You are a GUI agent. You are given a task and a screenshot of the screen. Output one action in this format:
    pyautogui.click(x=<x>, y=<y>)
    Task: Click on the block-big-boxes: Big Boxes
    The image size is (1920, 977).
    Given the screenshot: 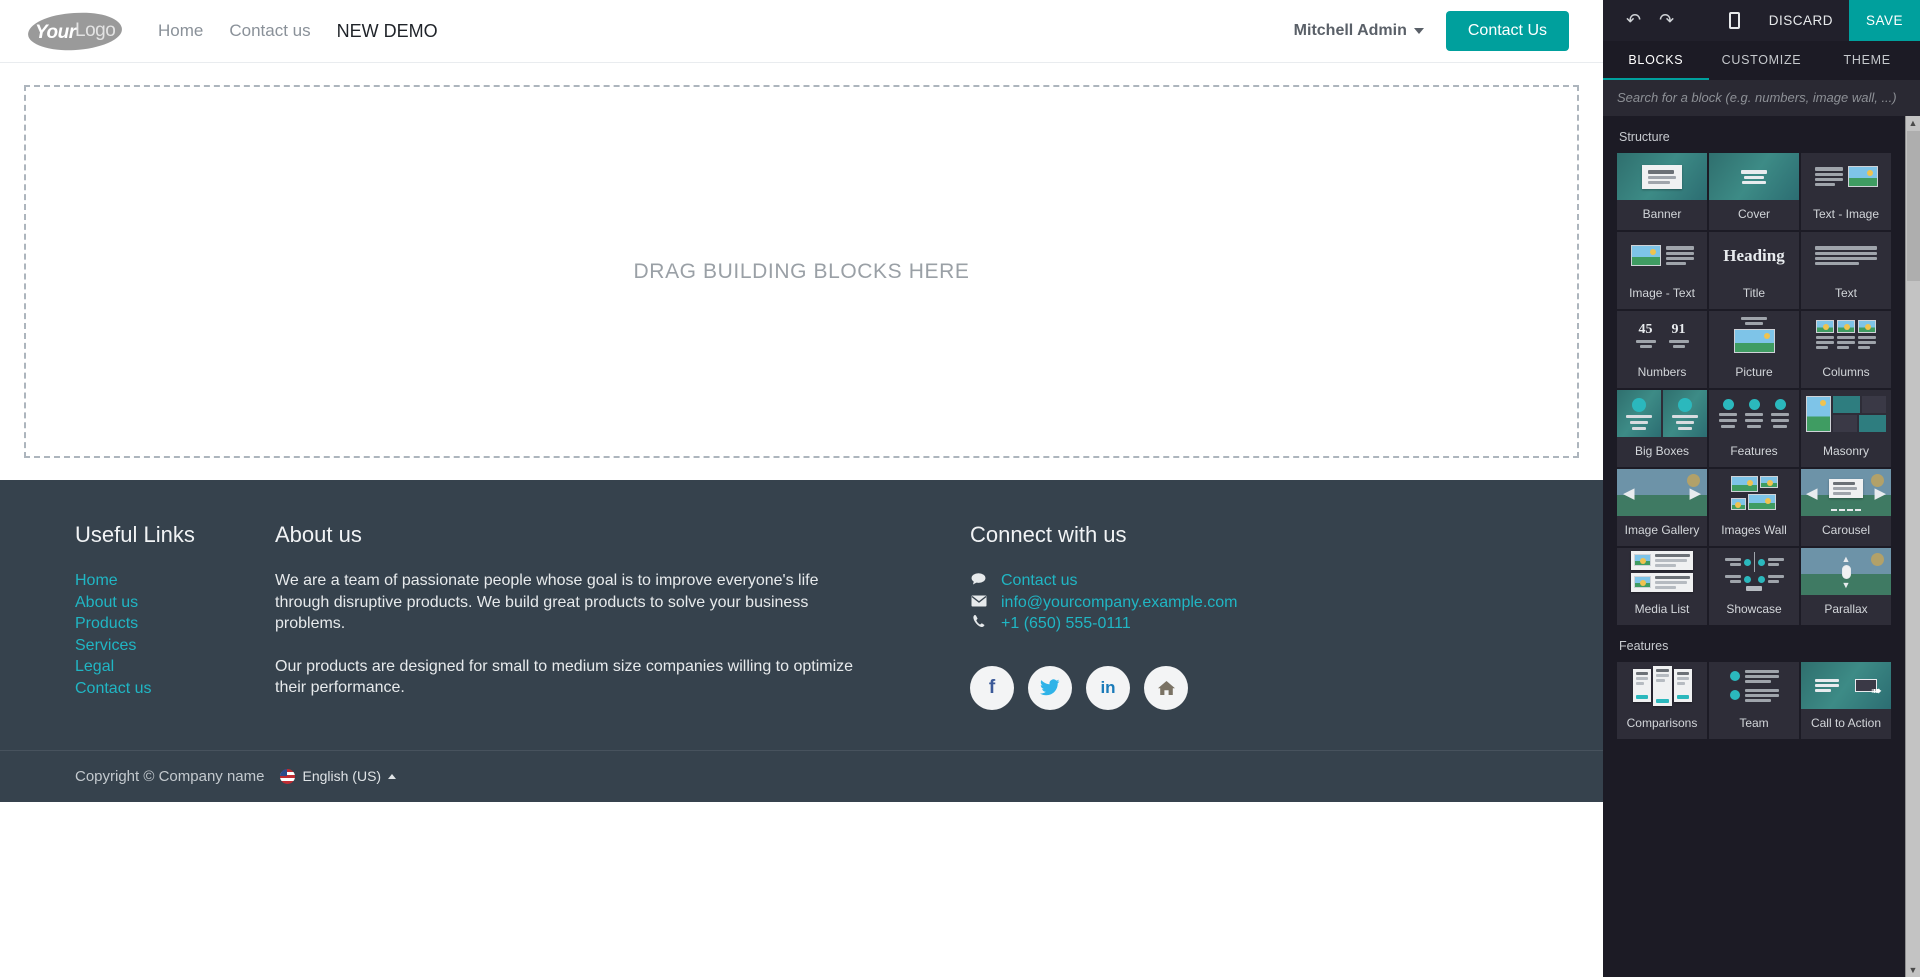 What is the action you would take?
    pyautogui.click(x=1662, y=428)
    